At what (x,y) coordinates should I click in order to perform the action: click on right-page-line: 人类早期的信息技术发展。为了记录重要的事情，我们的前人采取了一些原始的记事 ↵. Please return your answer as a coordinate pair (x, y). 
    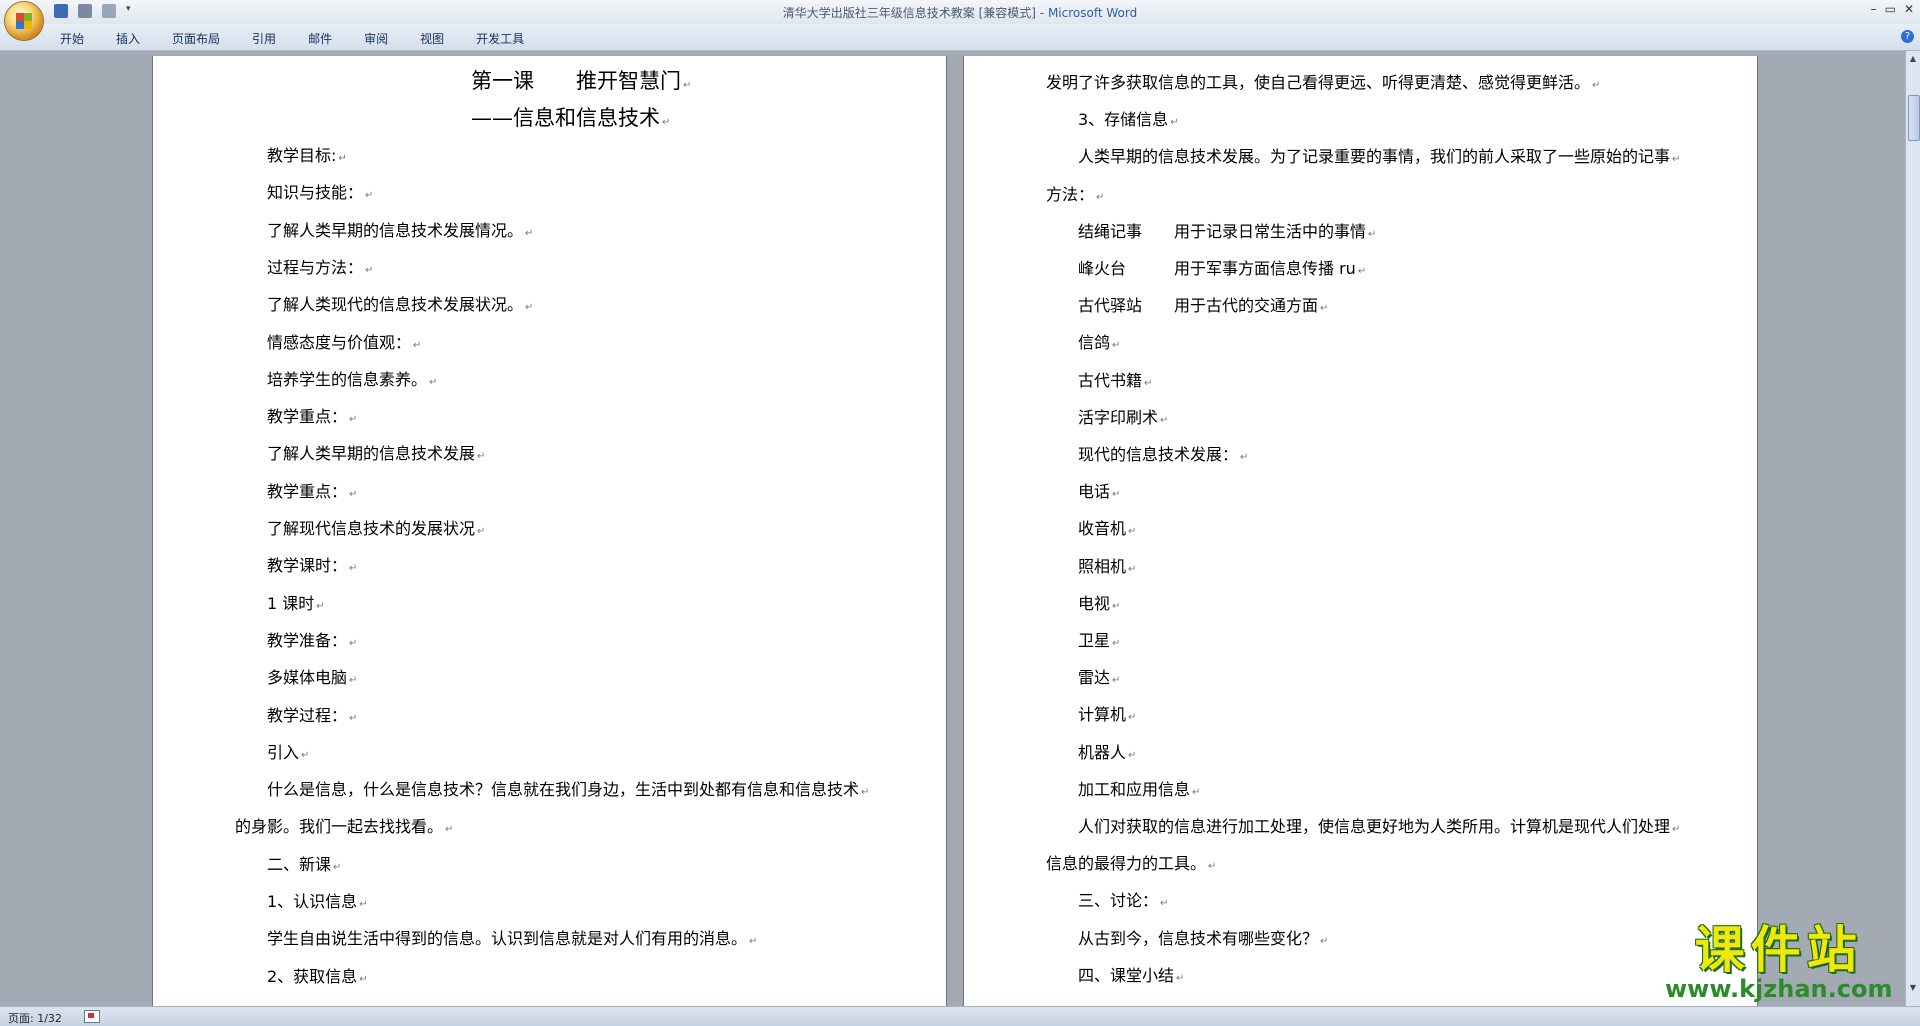
    Looking at the image, I should click on (1379, 155).